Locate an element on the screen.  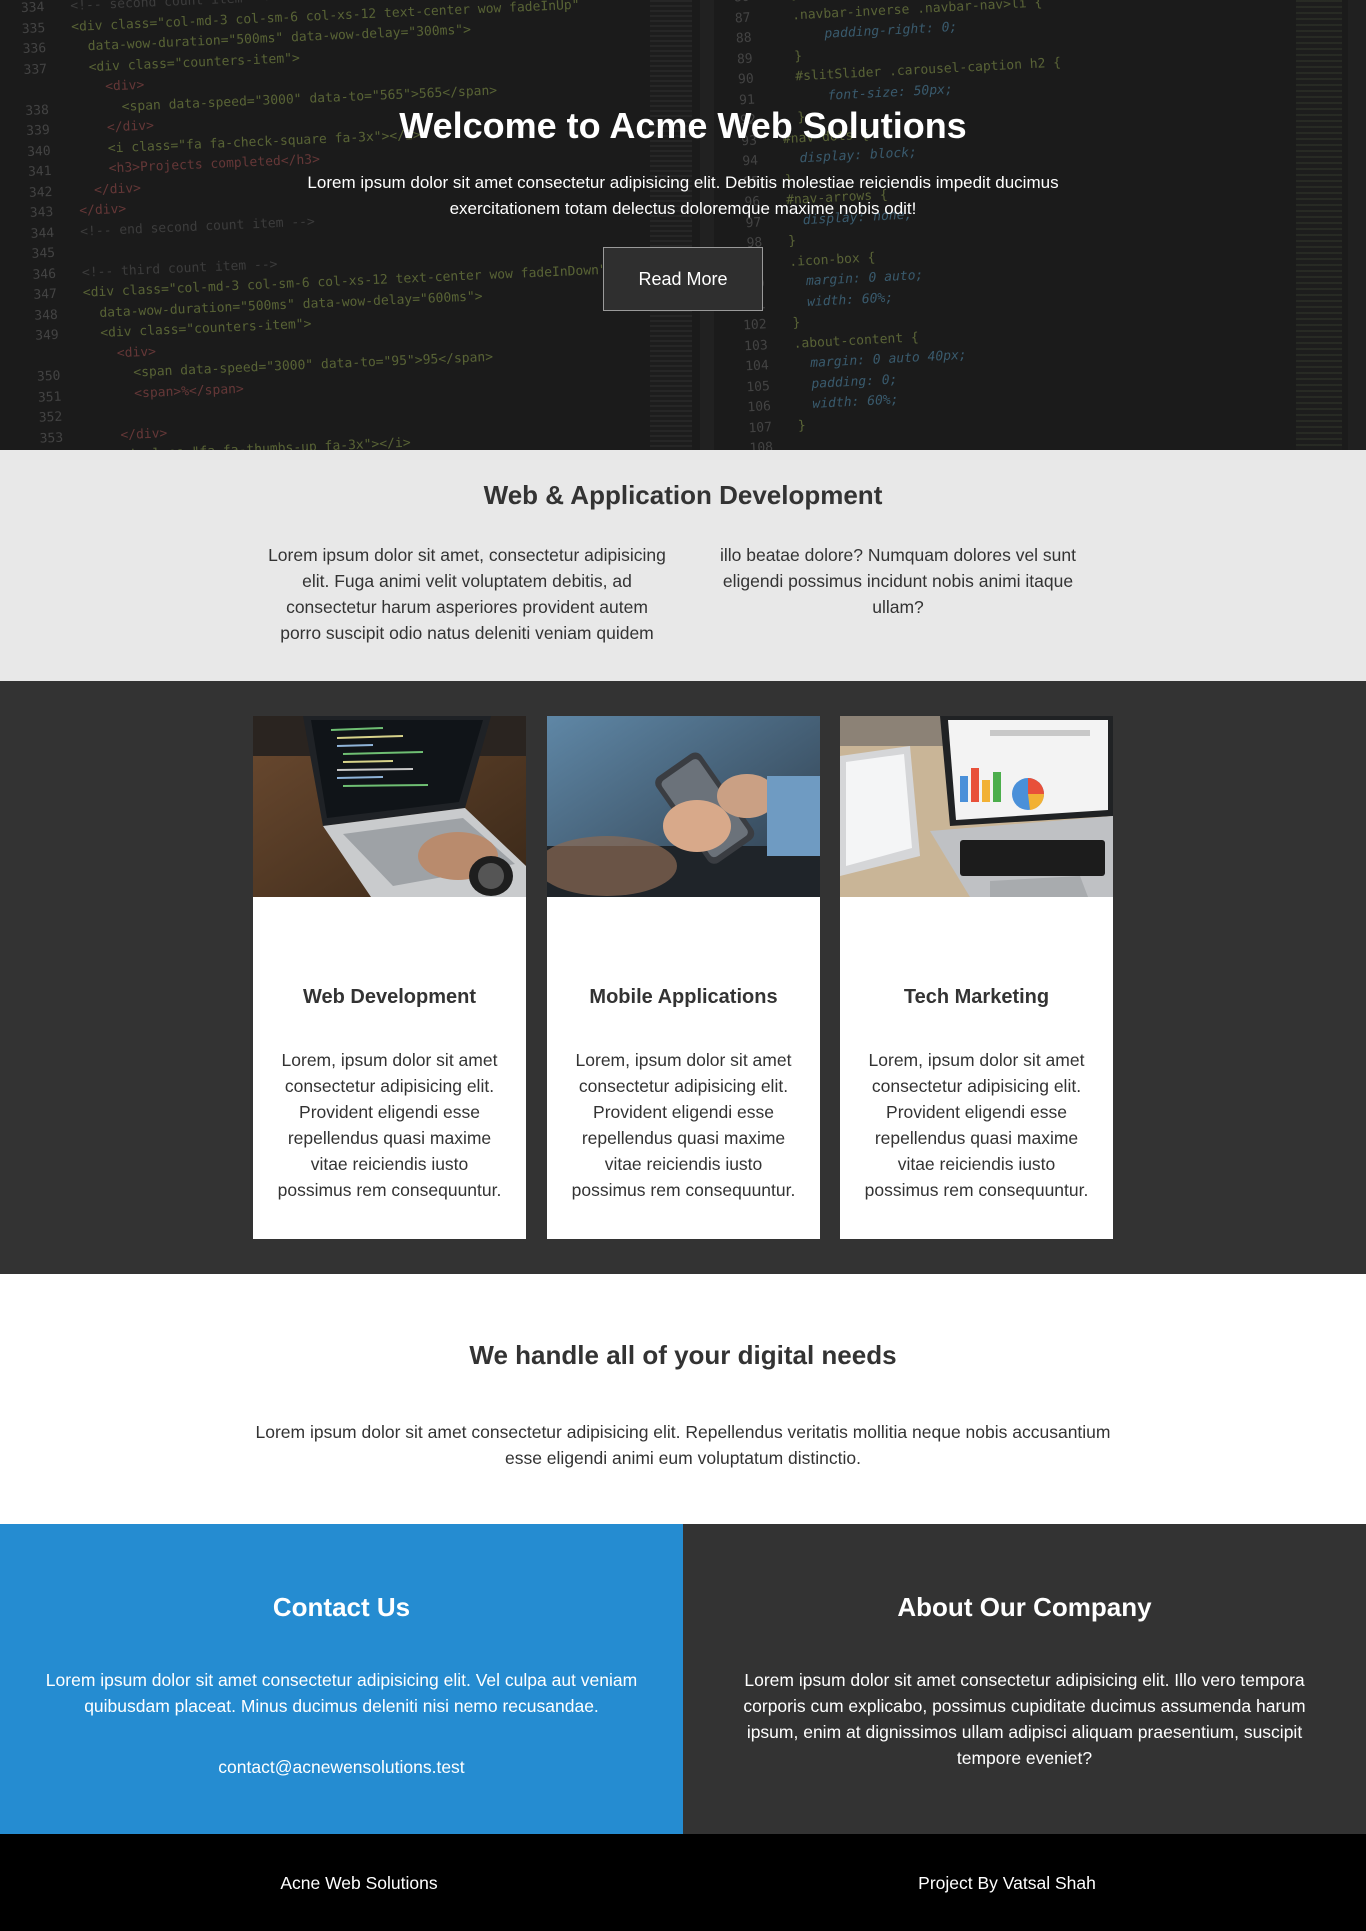
contact-title: Contact Us is located at coordinates (341, 1607).